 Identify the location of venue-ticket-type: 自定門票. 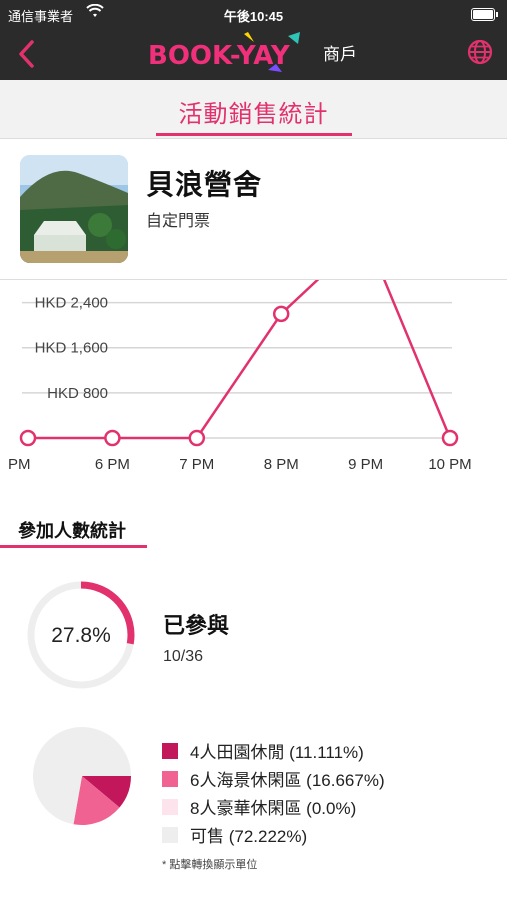
(178, 221).